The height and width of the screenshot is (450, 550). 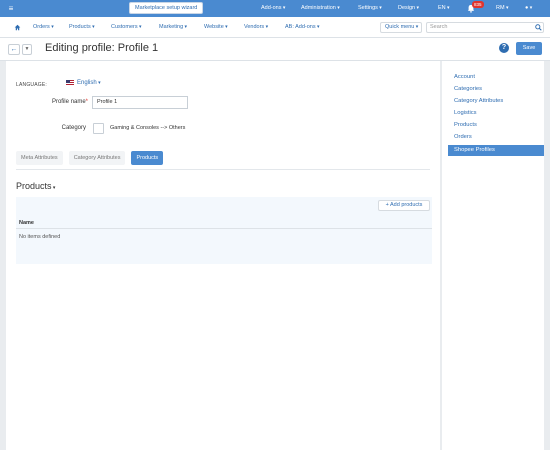 What do you see at coordinates (69, 102) in the screenshot?
I see `profile-name-label: Profile name*` at bounding box center [69, 102].